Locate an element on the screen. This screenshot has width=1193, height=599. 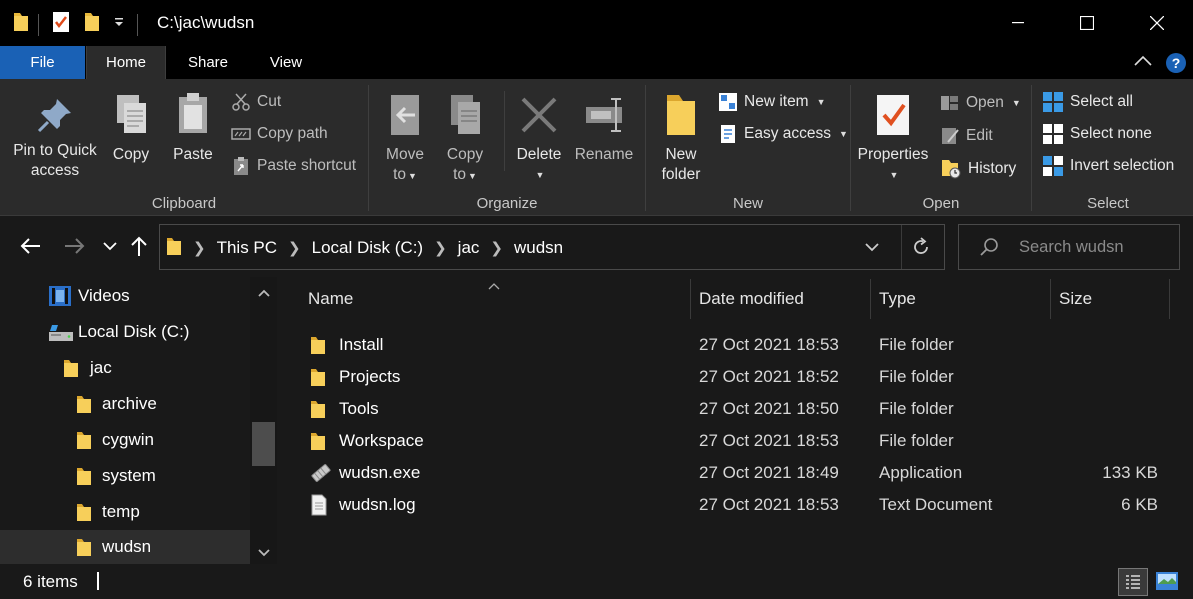
rename-button: Rename is located at coordinates (604, 128).